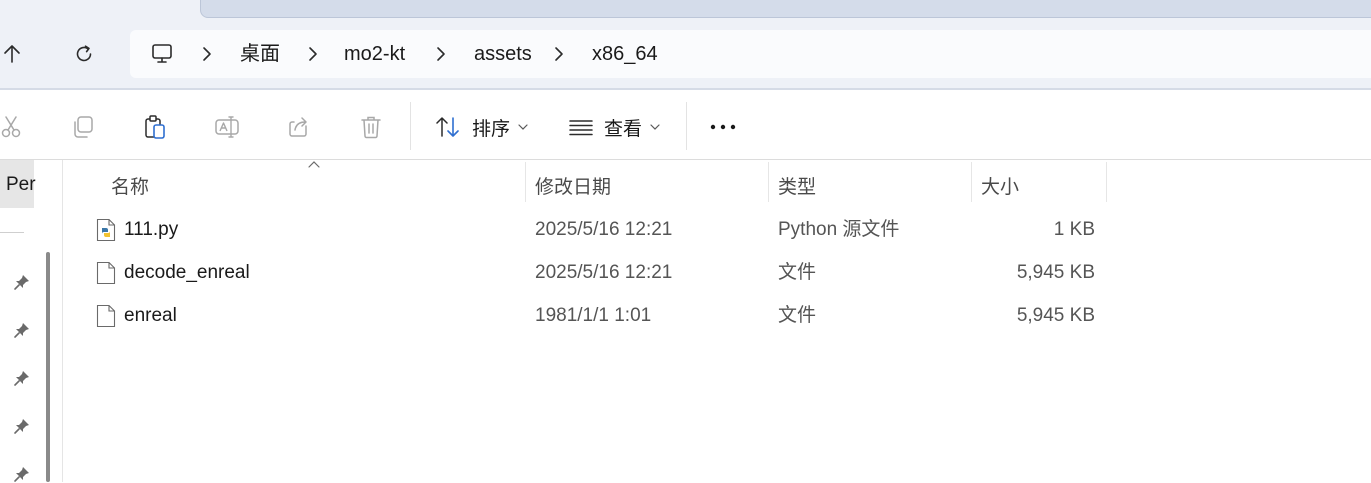  I want to click on breadcrumb-mo2-kt: mo2-kt, so click(374, 54).